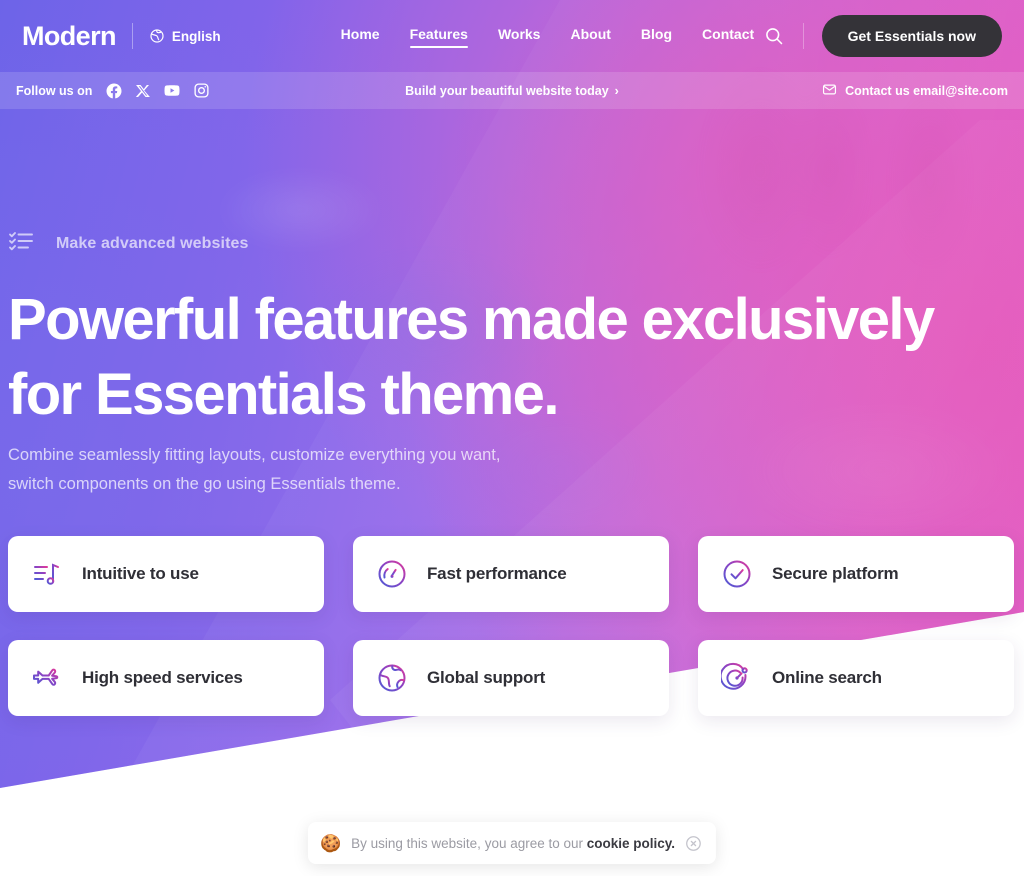 This screenshot has height=876, width=1024. Describe the element at coordinates (829, 91) in the screenshot. I see `mail-icon` at that location.